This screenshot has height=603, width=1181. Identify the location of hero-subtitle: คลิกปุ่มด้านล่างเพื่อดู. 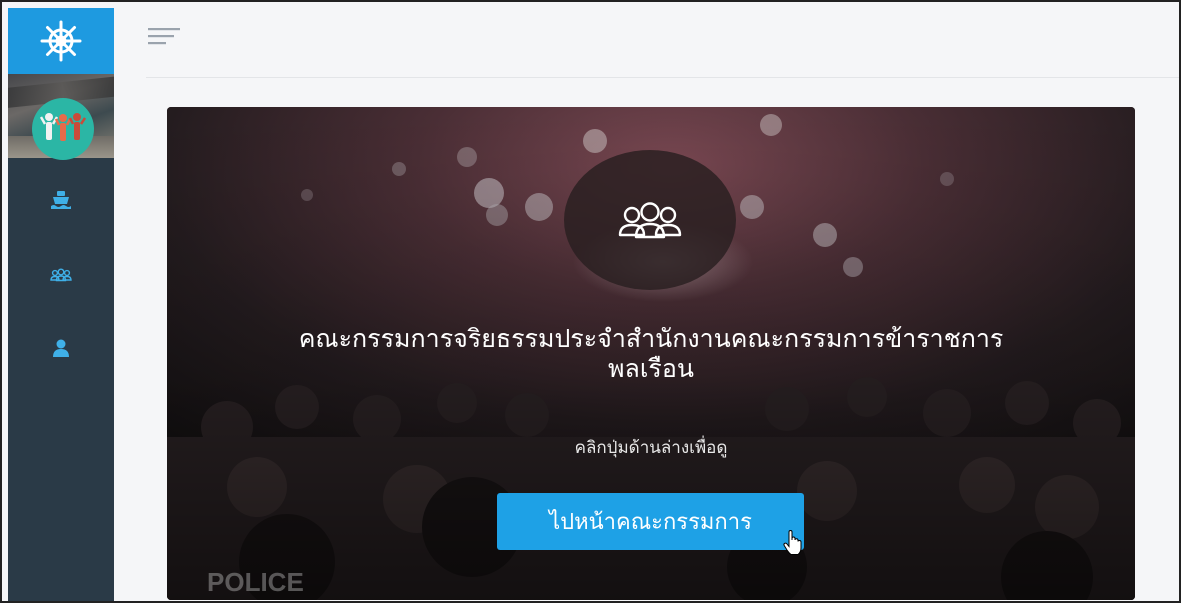
(651, 448).